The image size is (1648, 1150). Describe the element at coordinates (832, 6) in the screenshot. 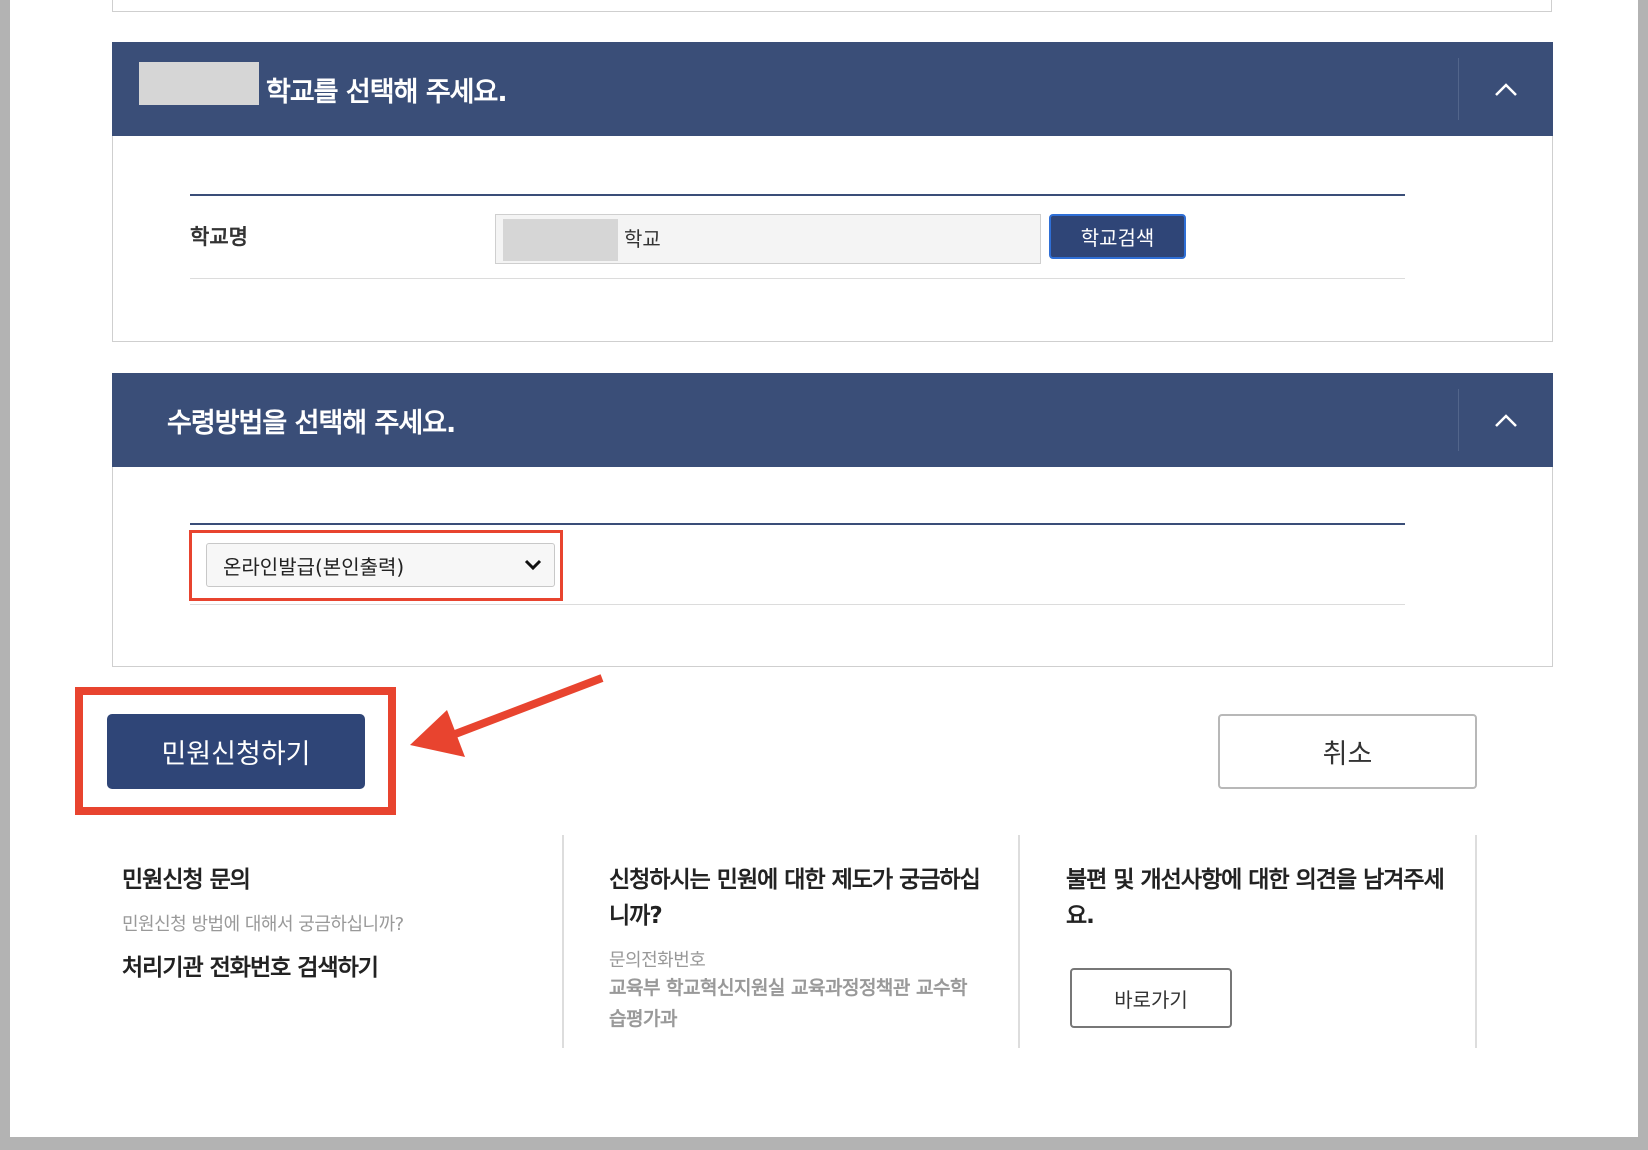

I see `previous-section-edge` at that location.